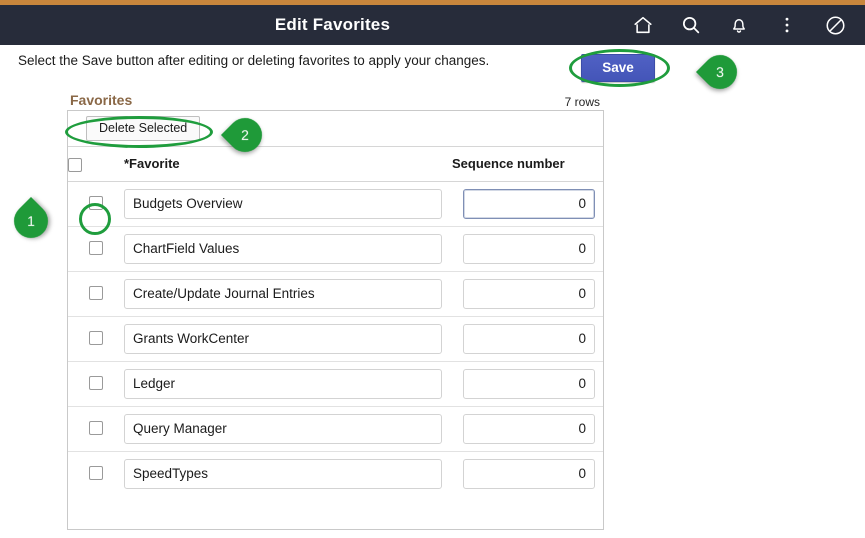 Image resolution: width=865 pixels, height=538 pixels. What do you see at coordinates (582, 102) in the screenshot?
I see `rows-count-label: 7 rows` at bounding box center [582, 102].